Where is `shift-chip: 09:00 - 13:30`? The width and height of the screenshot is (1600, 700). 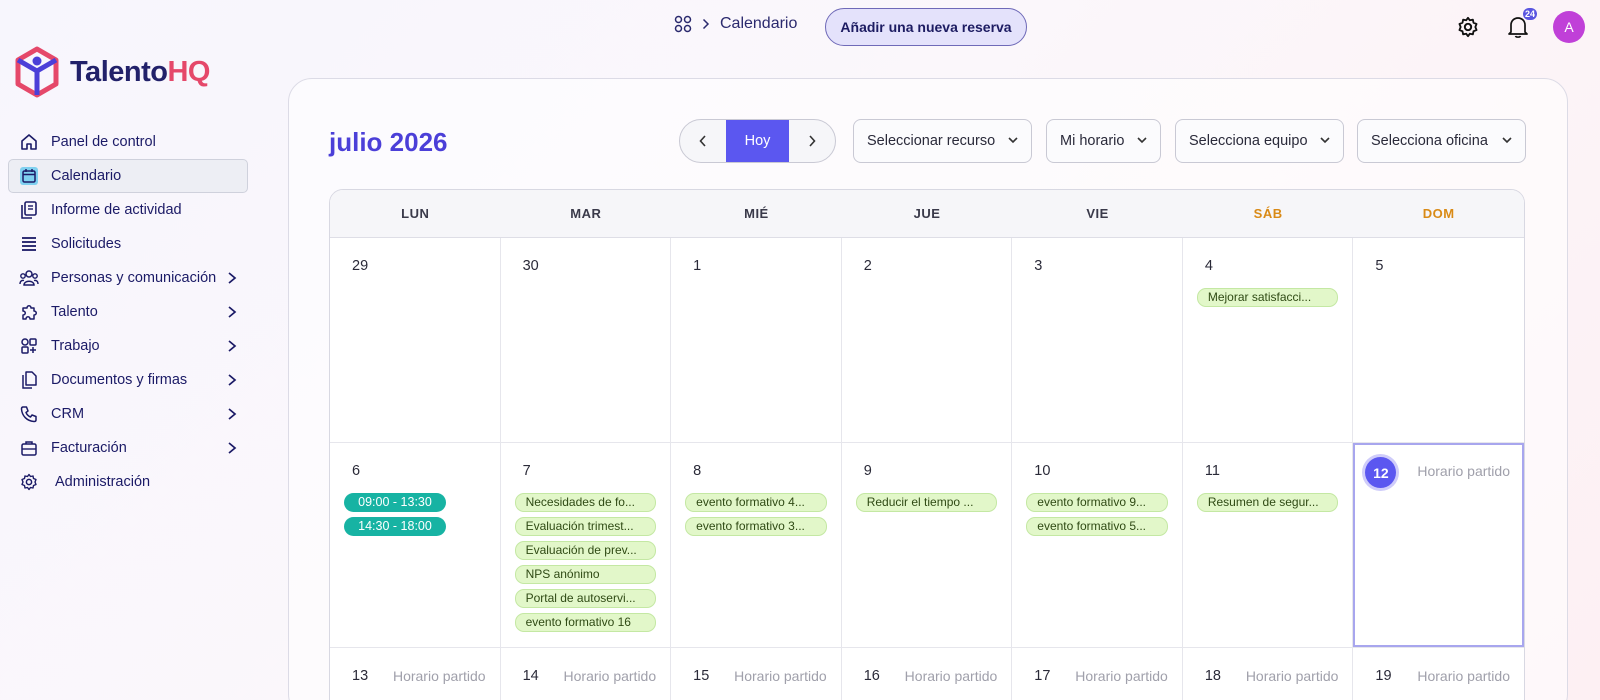 shift-chip: 09:00 - 13:30 is located at coordinates (395, 502).